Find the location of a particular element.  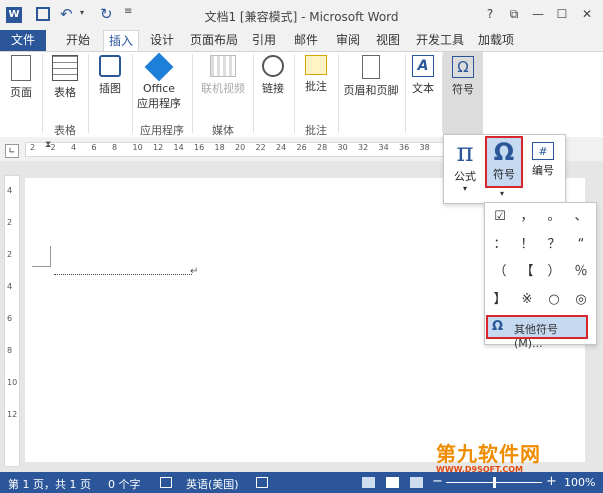

ruler-number: 10 is located at coordinates (137, 147).